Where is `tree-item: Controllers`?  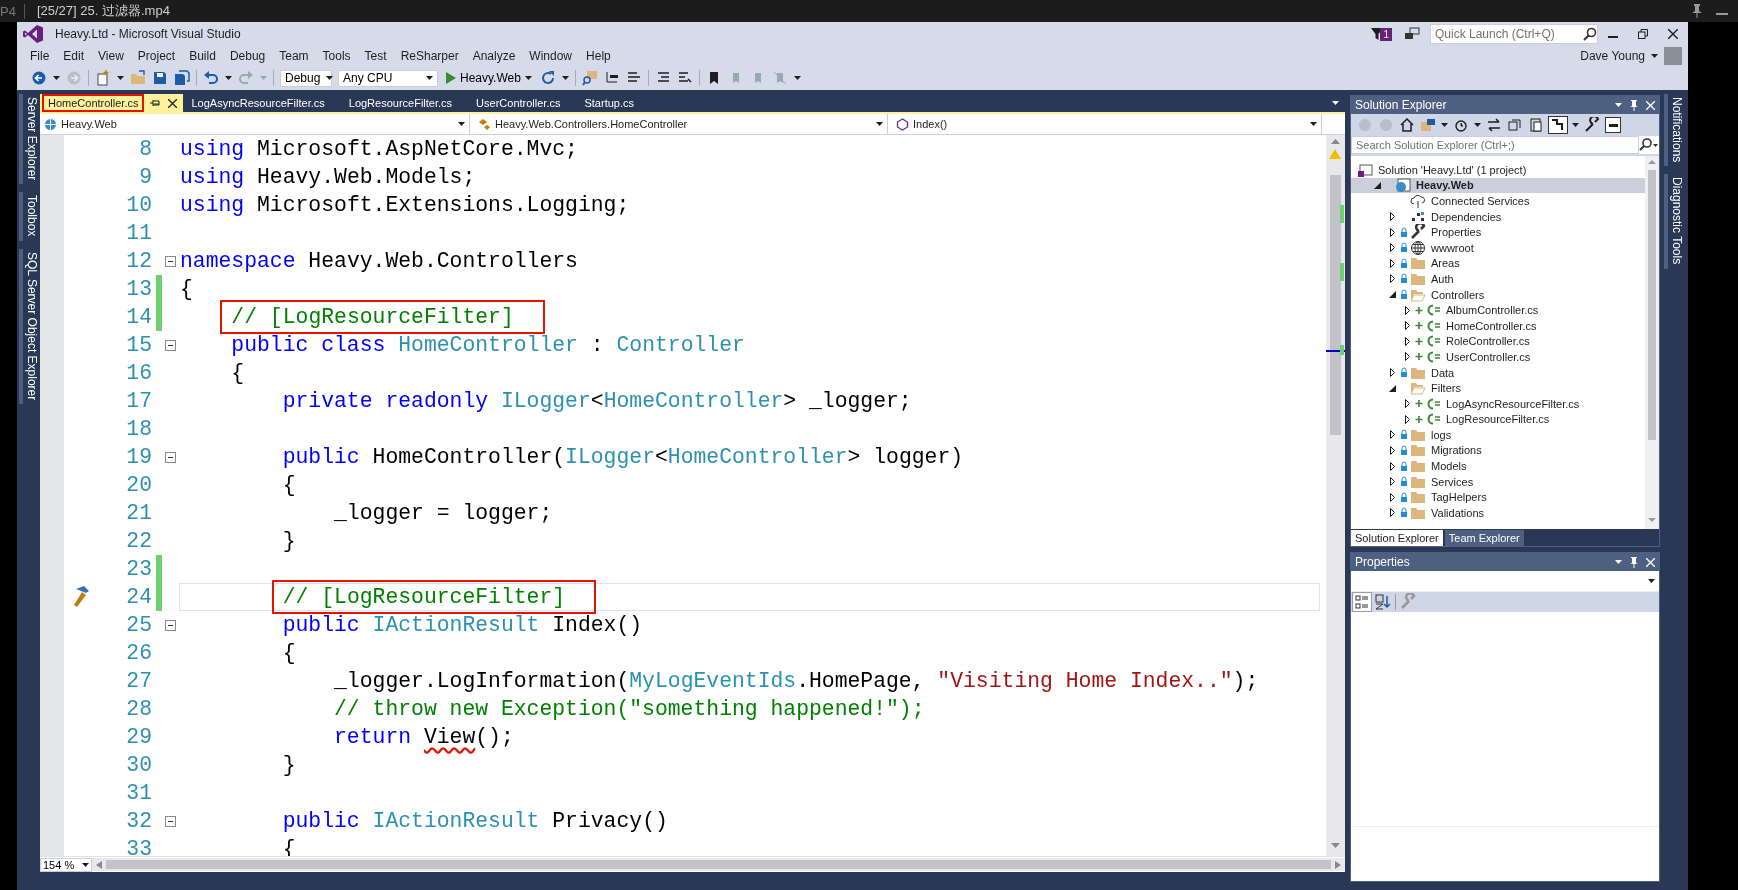
tree-item: Controllers is located at coordinates (1498, 294).